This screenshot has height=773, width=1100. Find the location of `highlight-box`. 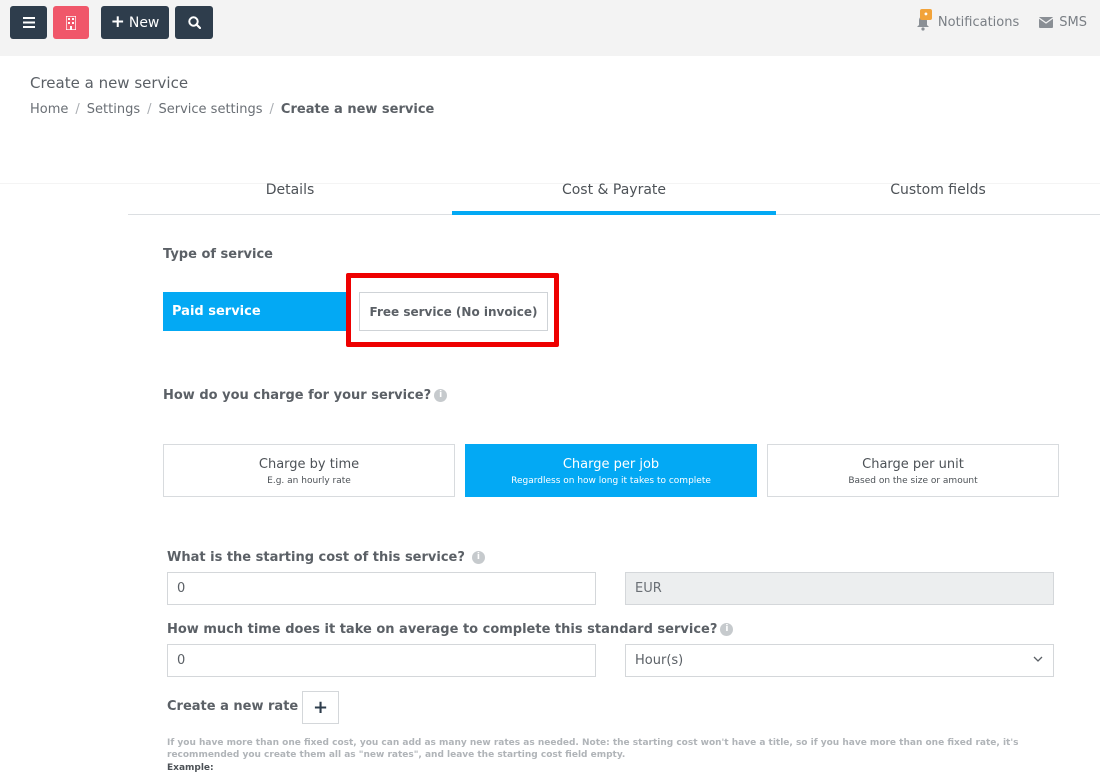

highlight-box is located at coordinates (452, 310).